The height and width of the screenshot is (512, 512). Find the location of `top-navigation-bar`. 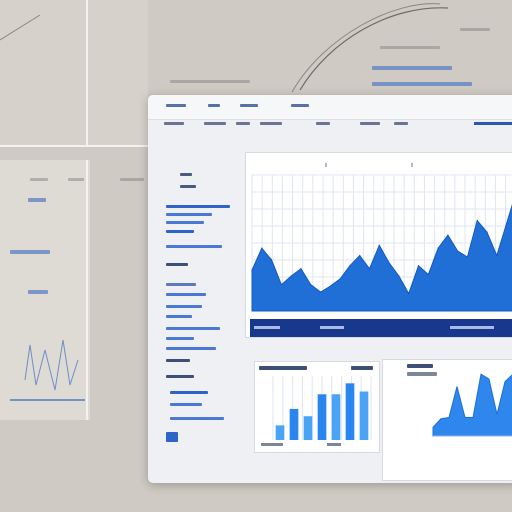

top-navigation-bar is located at coordinates (330, 107).